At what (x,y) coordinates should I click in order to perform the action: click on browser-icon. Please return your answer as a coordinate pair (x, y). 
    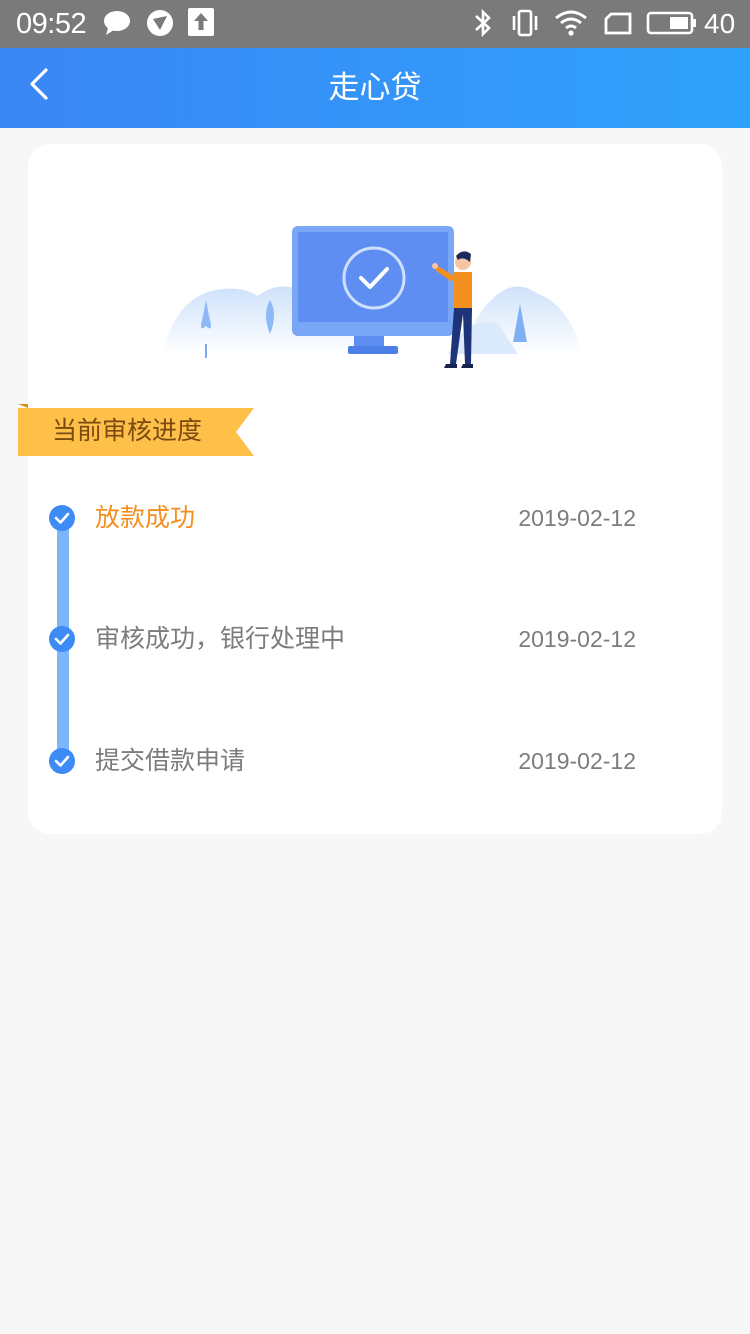
    Looking at the image, I should click on (160, 23).